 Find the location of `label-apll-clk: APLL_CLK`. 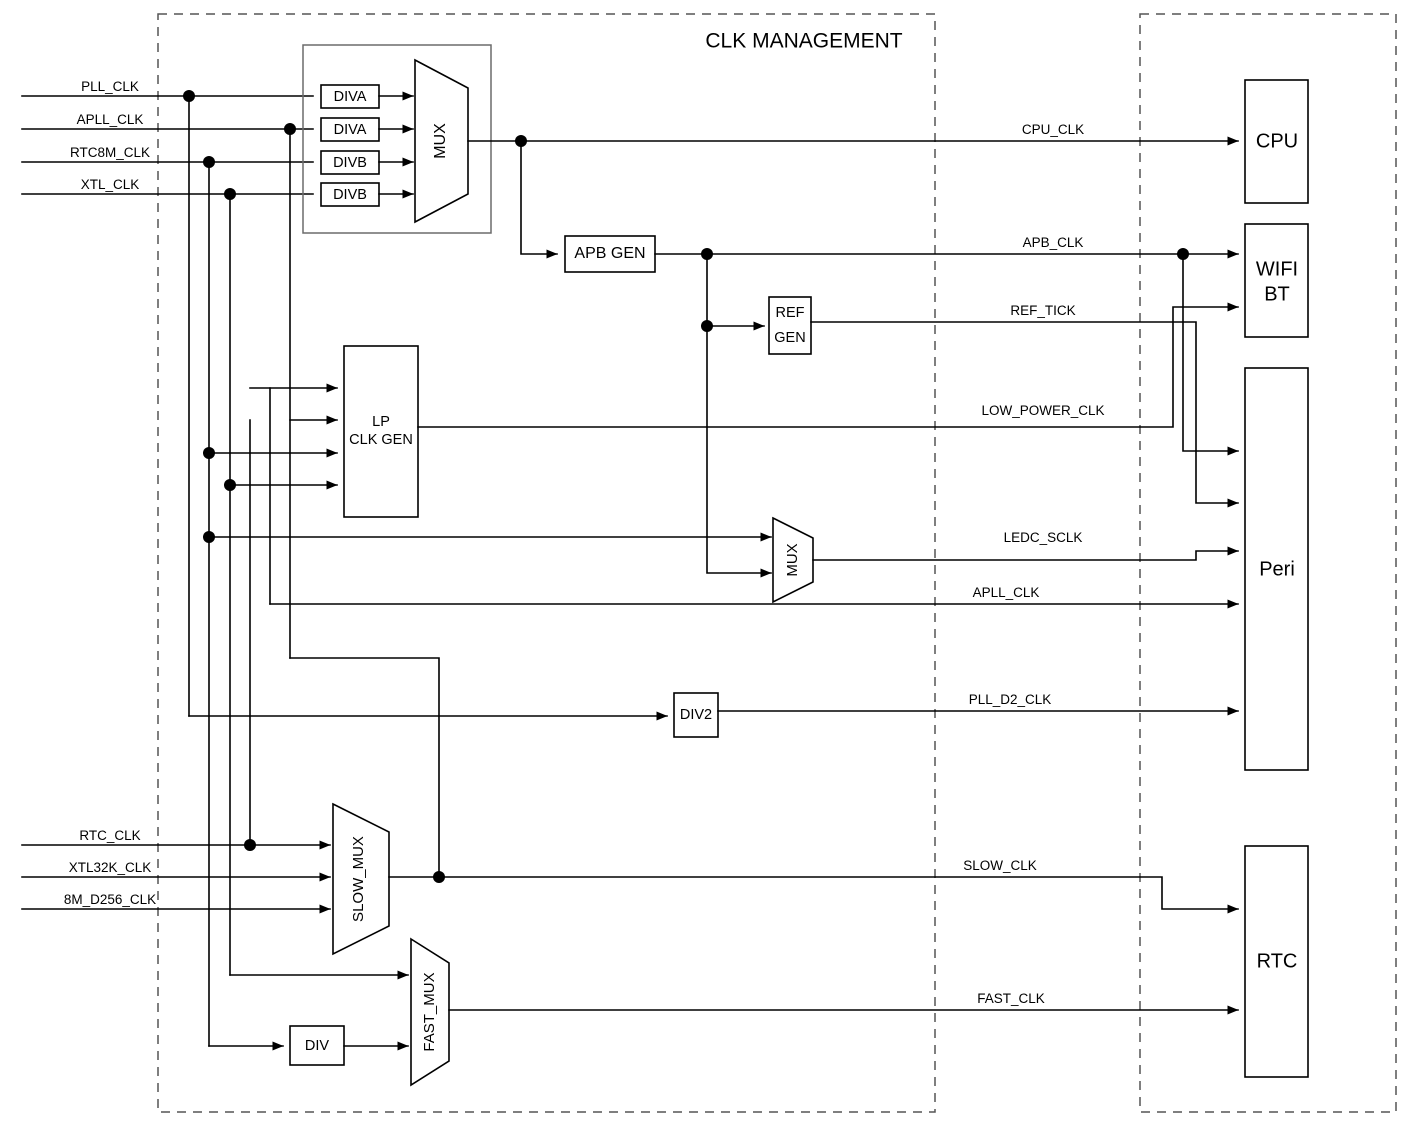

label-apll-clk: APLL_CLK is located at coordinates (110, 119).